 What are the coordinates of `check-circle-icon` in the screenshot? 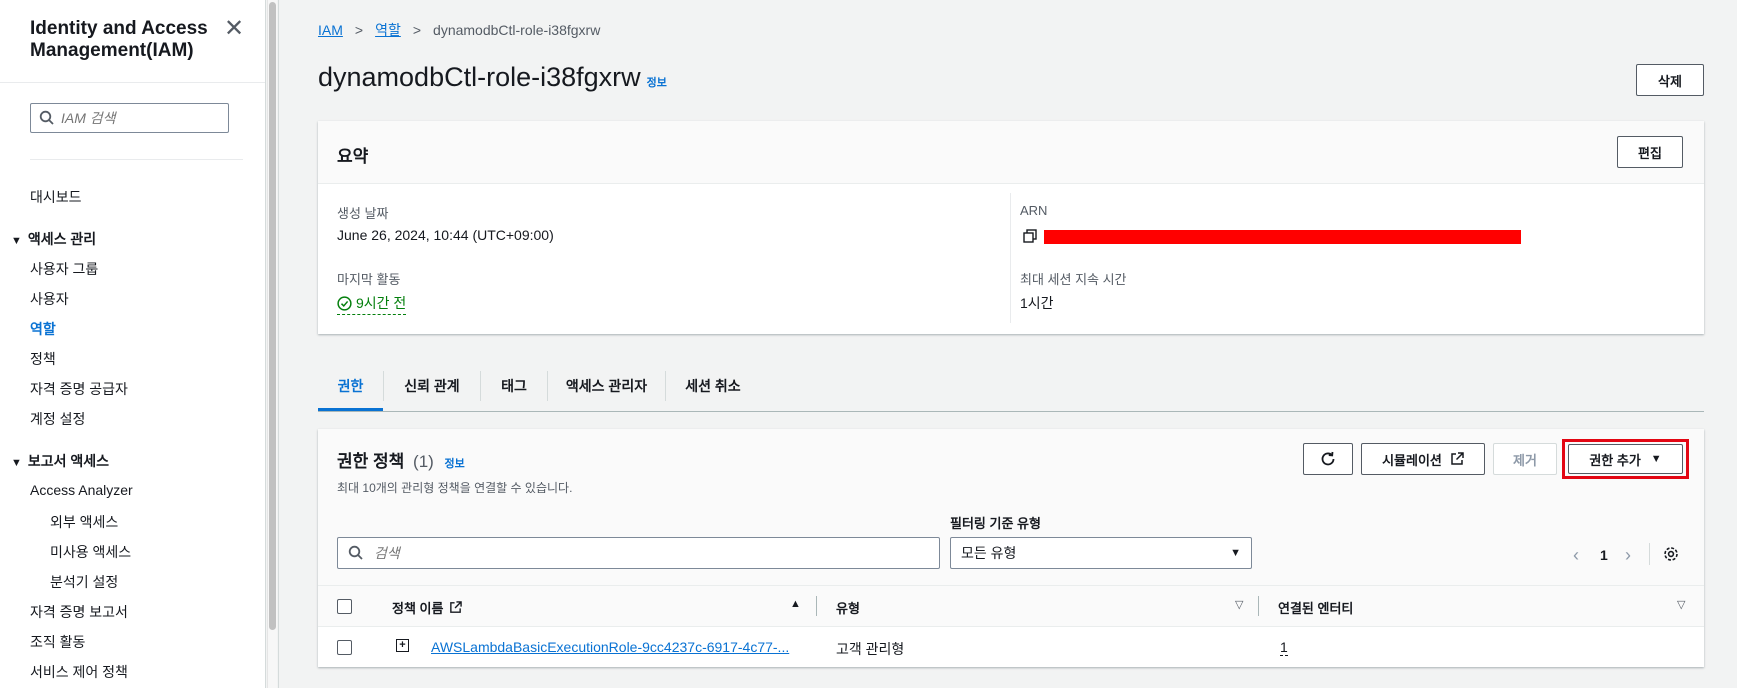 It's located at (344, 303).